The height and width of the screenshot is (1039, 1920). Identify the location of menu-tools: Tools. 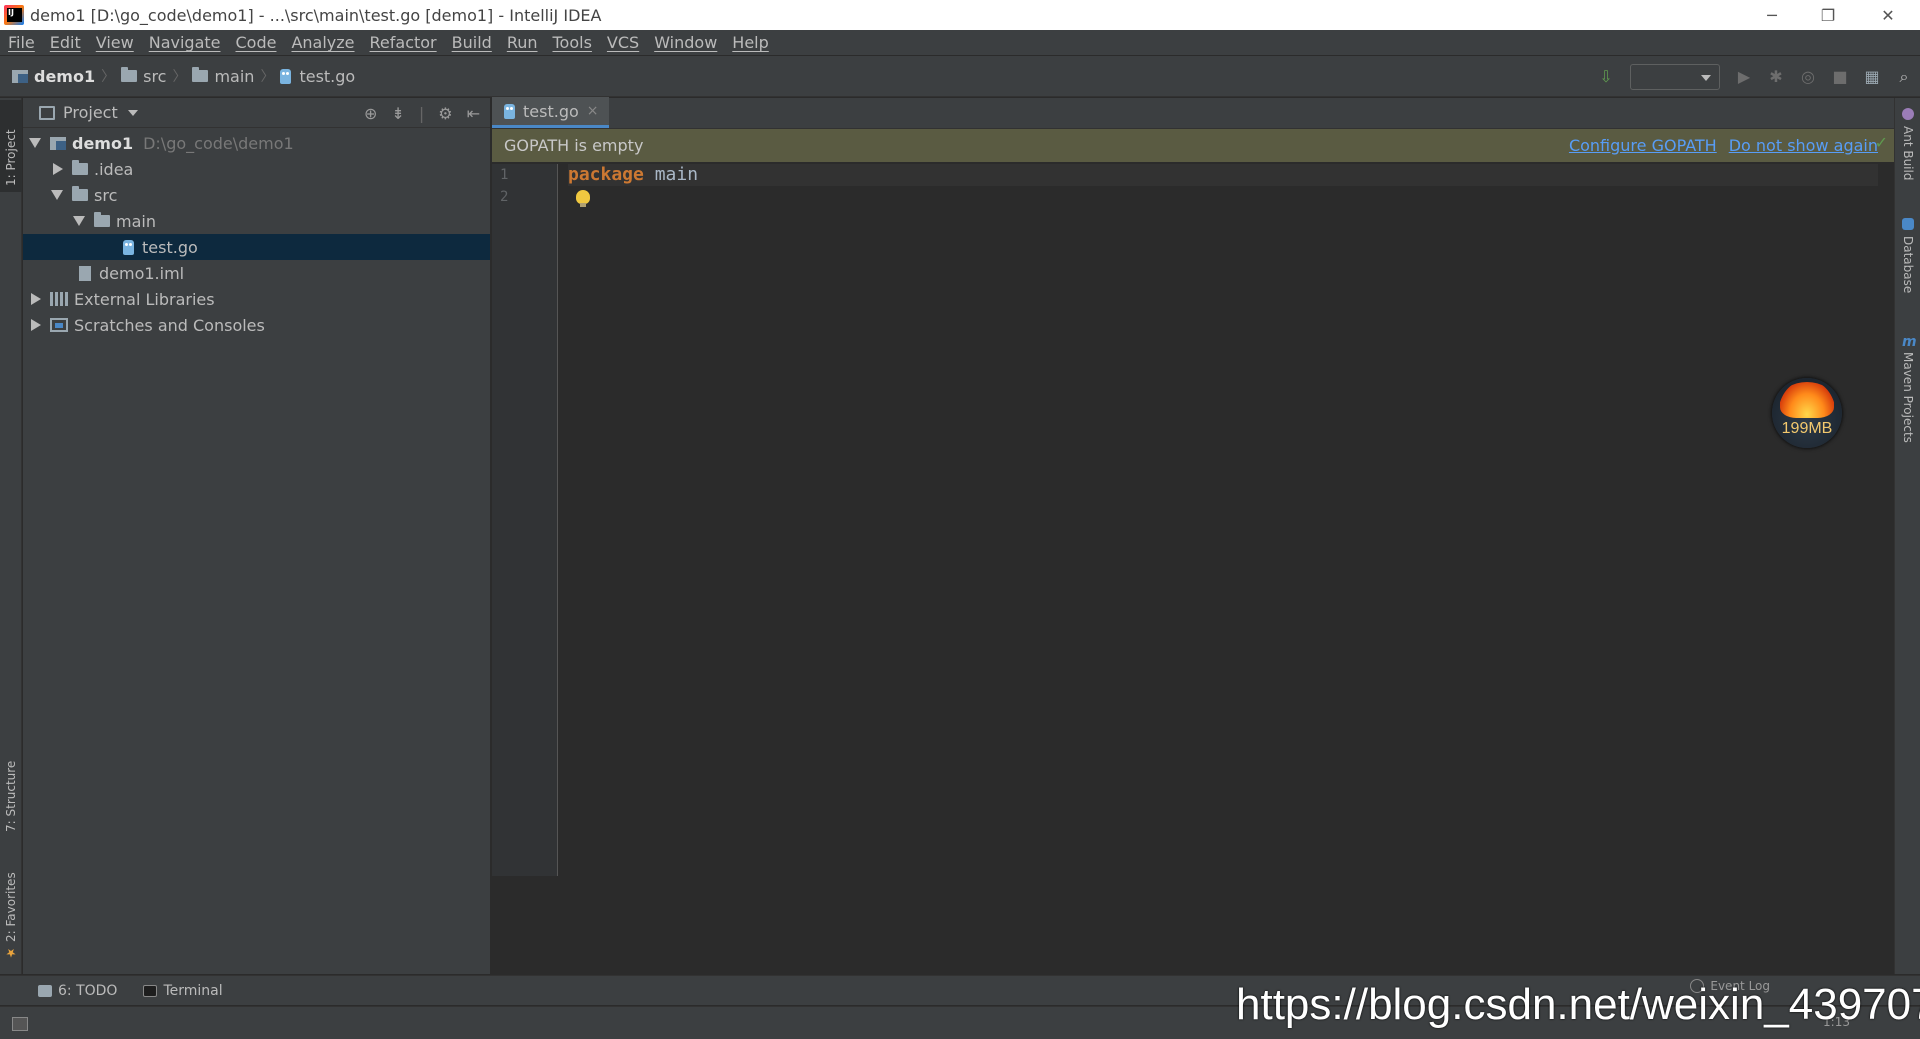
(572, 42).